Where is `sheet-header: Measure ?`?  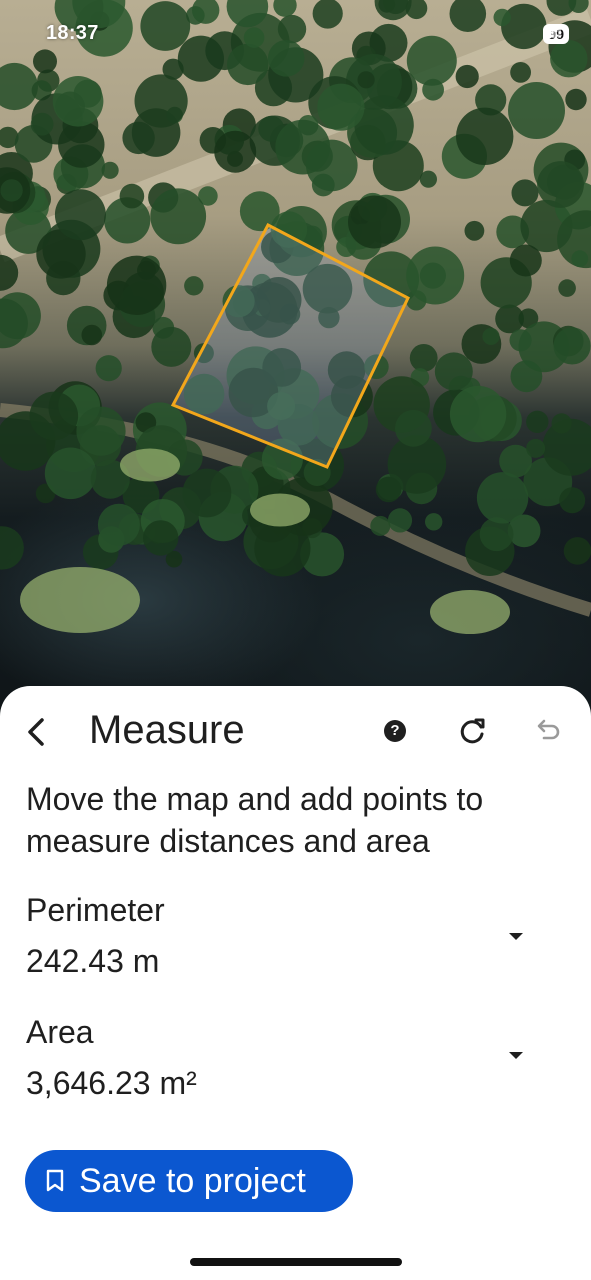
sheet-header: Measure ? is located at coordinates (295, 731).